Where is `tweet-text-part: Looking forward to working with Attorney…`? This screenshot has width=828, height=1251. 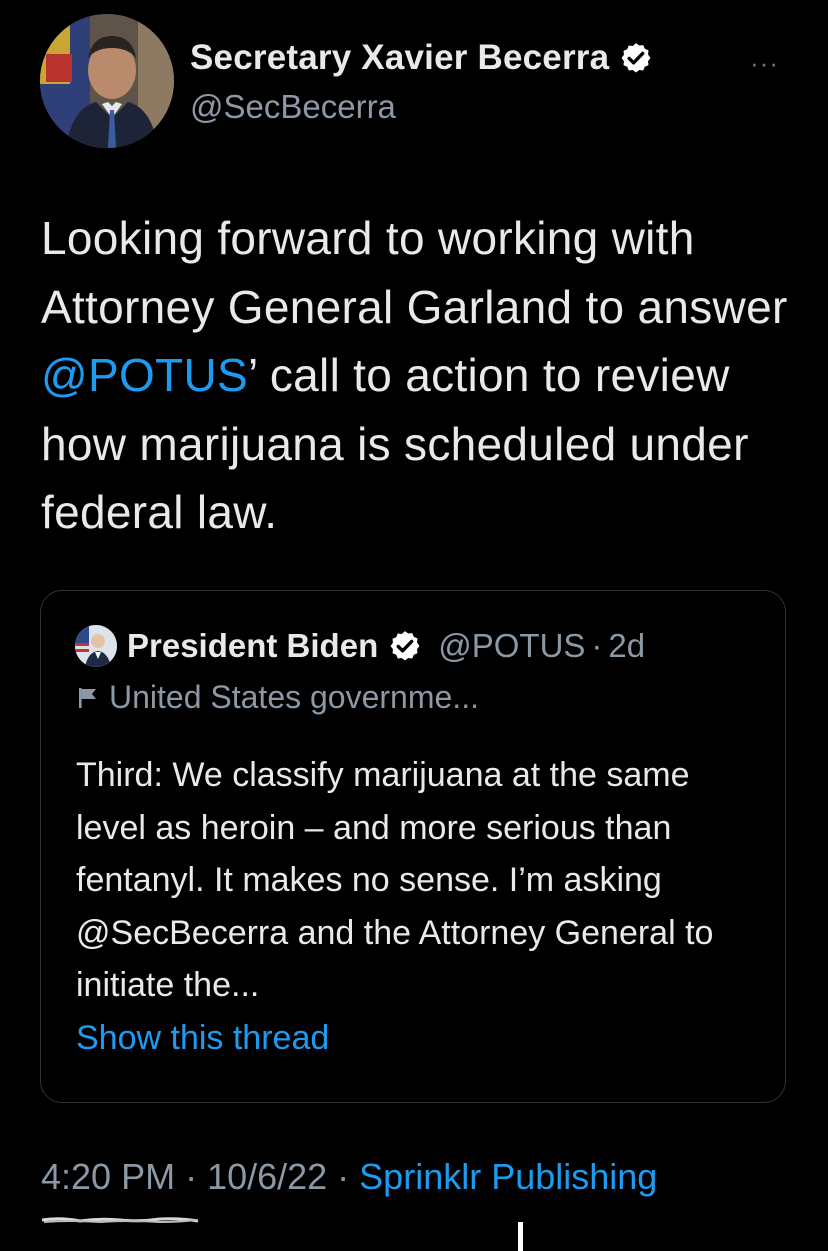 tweet-text-part: Looking forward to working with Attorney… is located at coordinates (414, 272).